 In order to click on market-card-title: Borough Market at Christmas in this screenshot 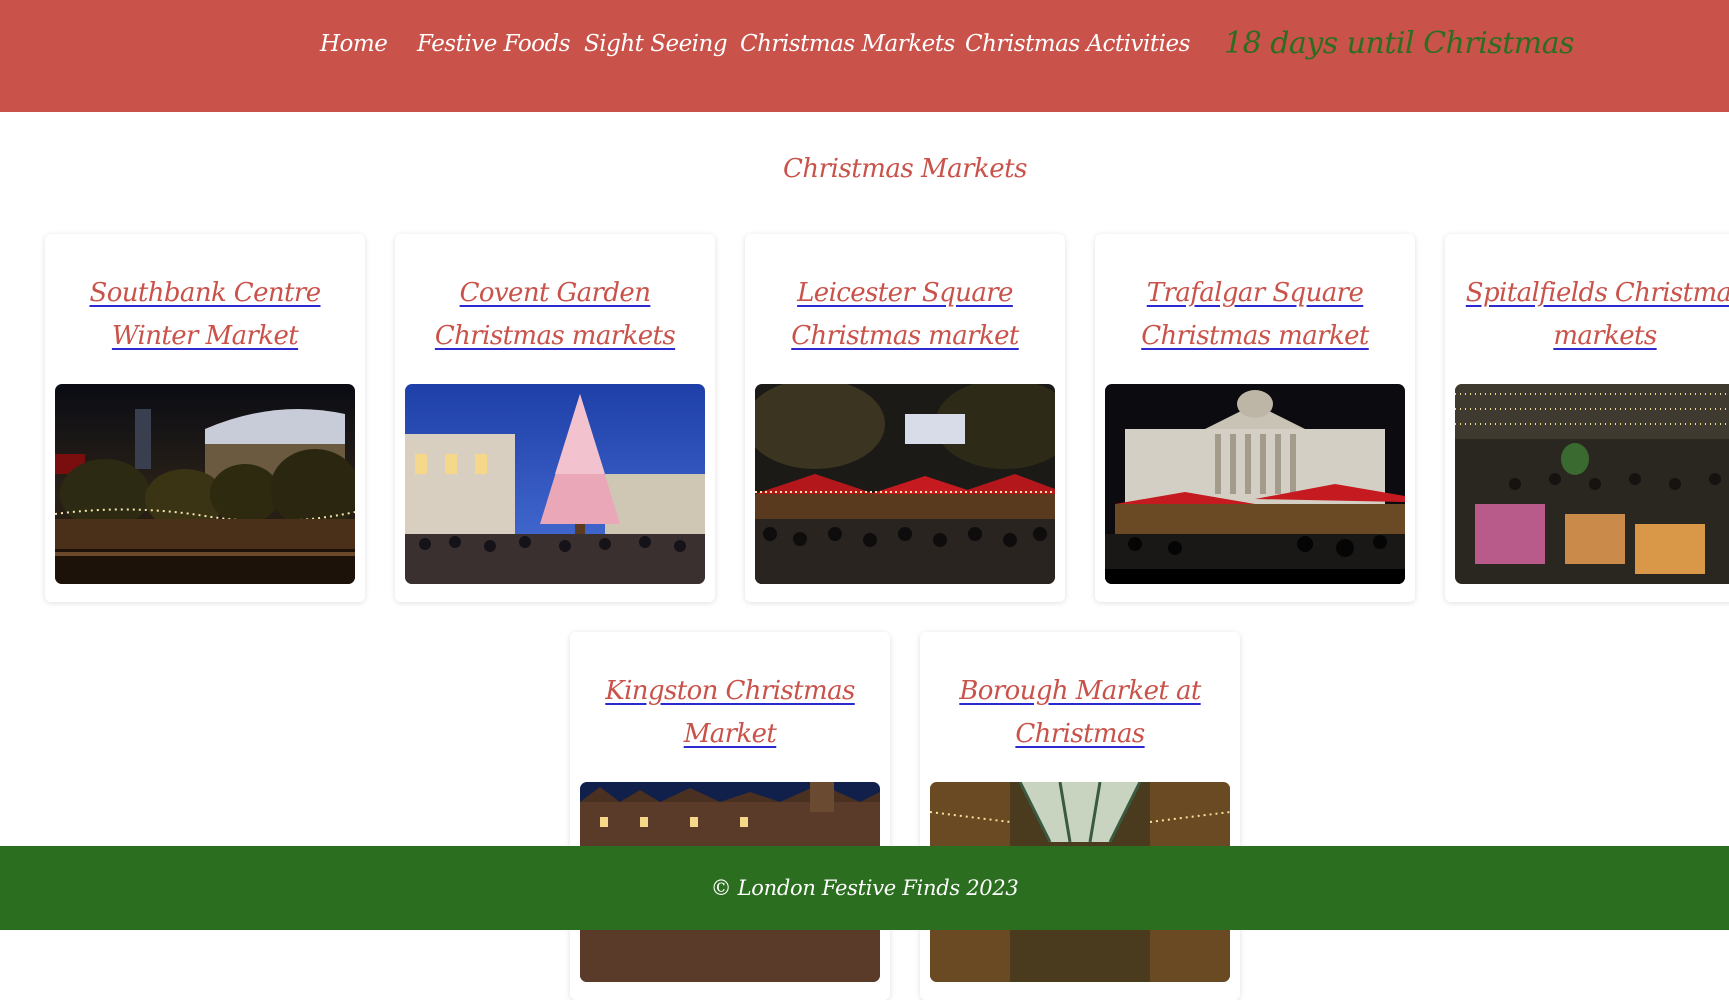, I will do `click(1080, 713)`.